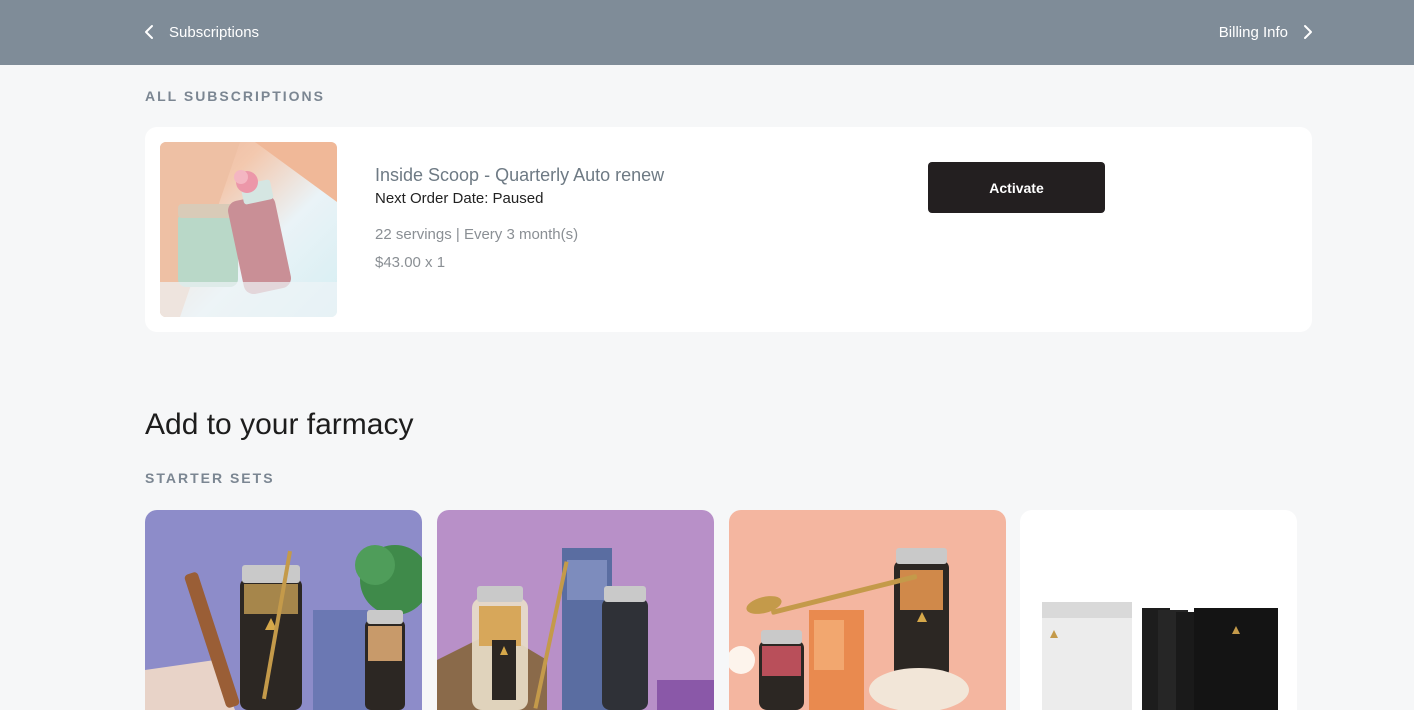  What do you see at coordinates (235, 96) in the screenshot?
I see `all-subscriptions-label: ALL SUBSCRIPTIONS` at bounding box center [235, 96].